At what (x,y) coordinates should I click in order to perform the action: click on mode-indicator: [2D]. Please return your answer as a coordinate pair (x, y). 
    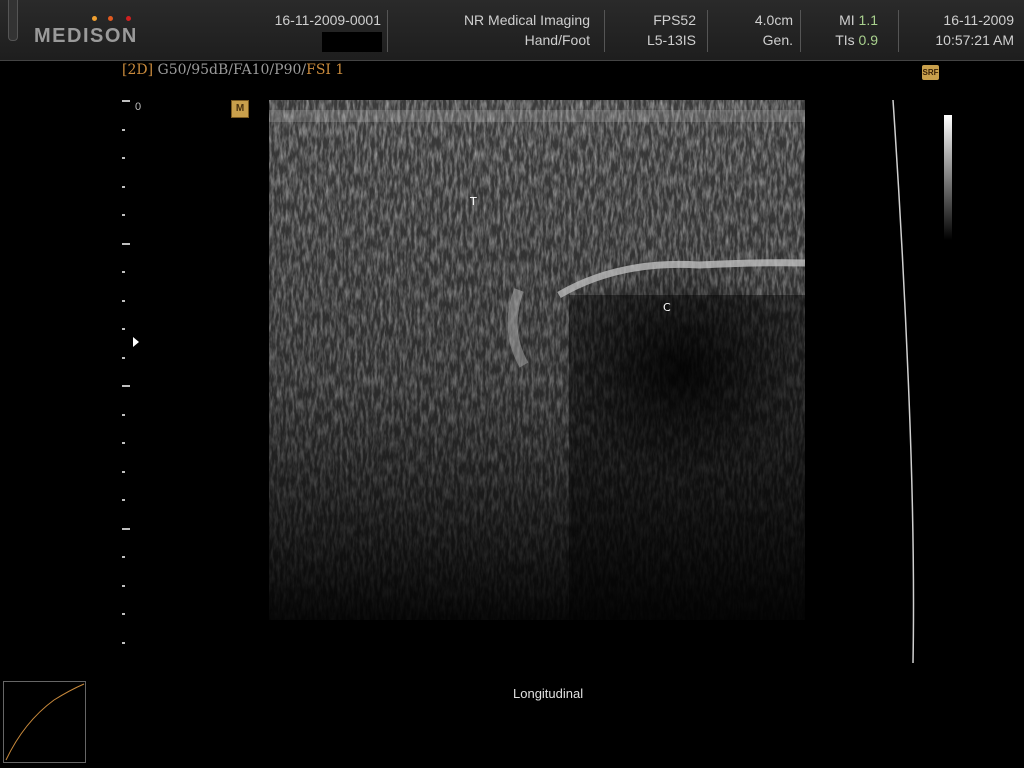
    Looking at the image, I should click on (138, 70).